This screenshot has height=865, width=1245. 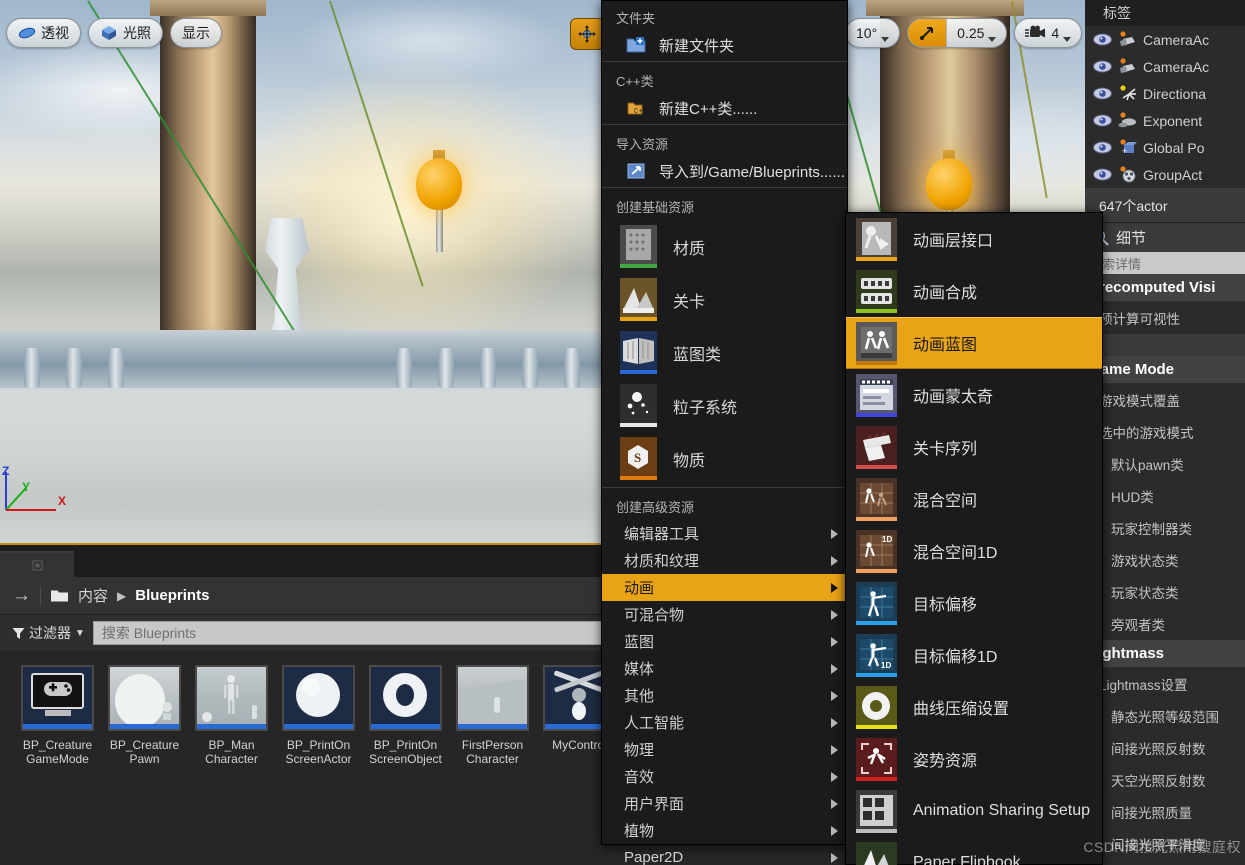 I want to click on submenu-item-sounds: 音效, so click(x=724, y=776).